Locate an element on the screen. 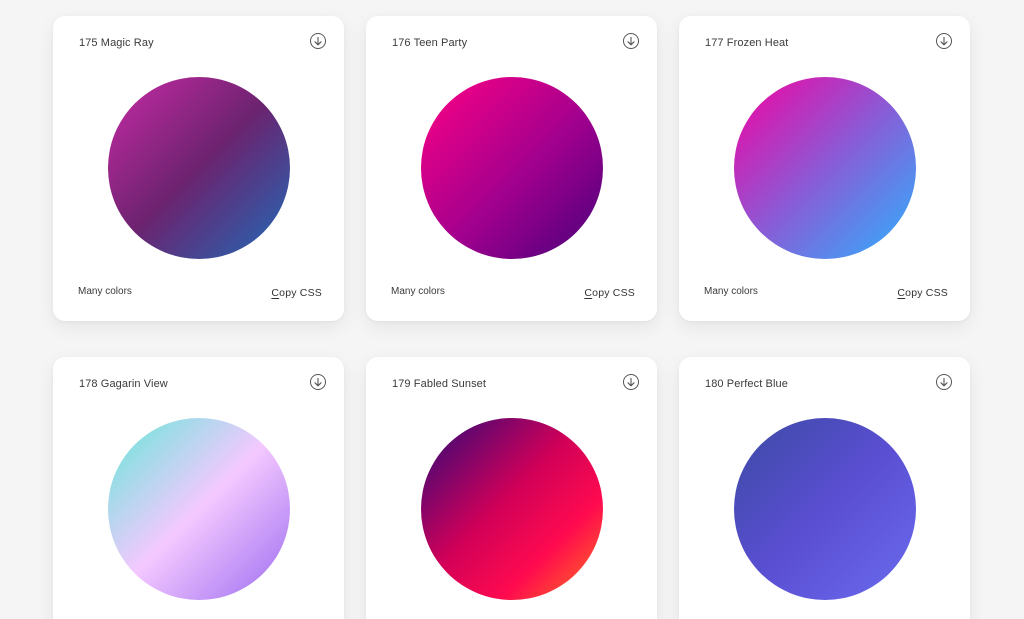 This screenshot has height=619, width=1024. gradient-card: 180 Perfect Blue is located at coordinates (824, 488).